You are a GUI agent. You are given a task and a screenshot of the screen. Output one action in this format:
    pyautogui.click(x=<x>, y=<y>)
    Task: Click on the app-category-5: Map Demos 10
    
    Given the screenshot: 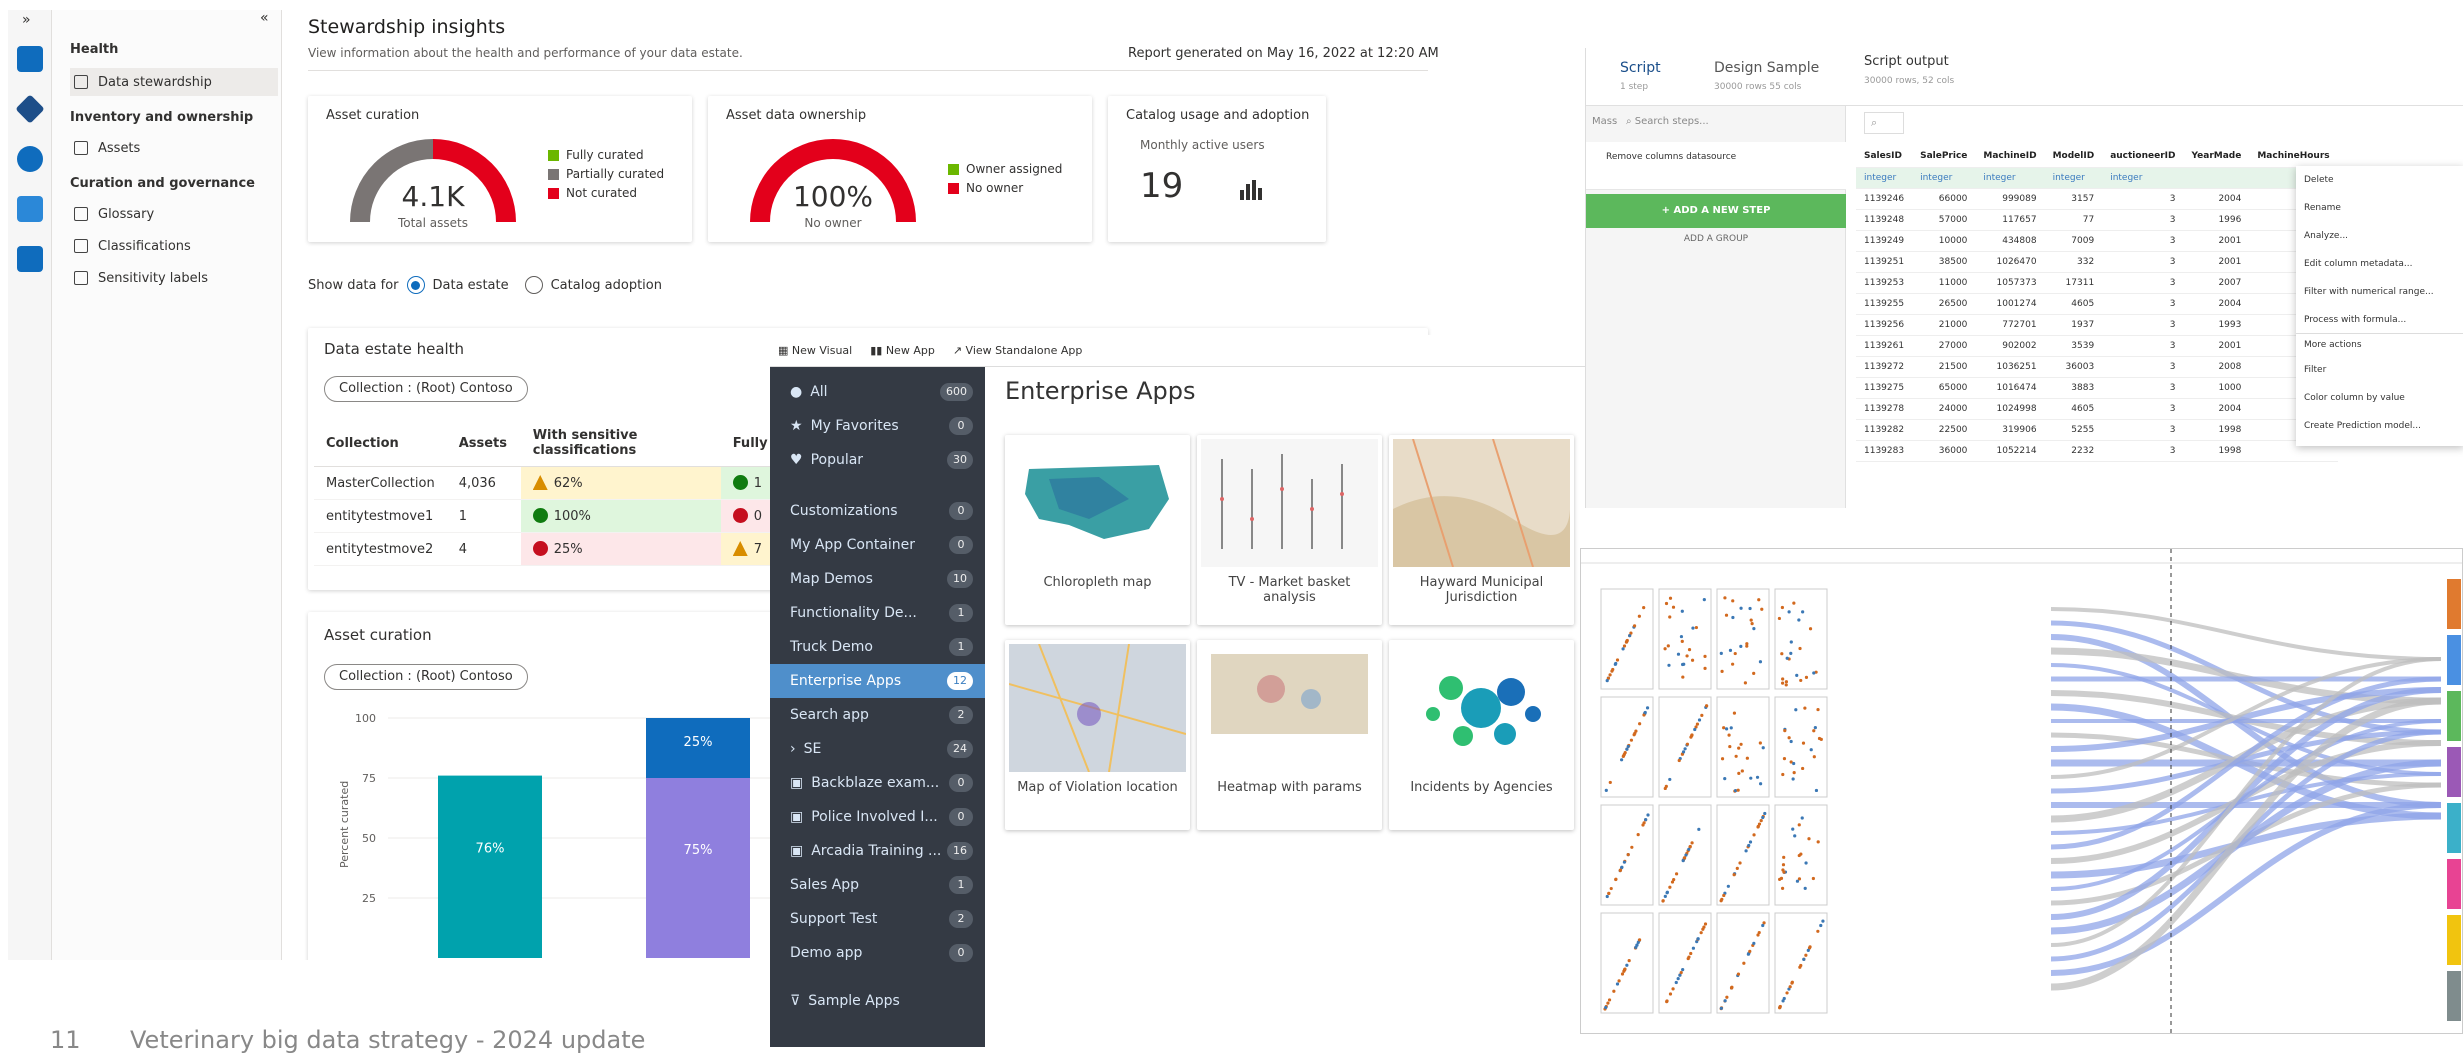 What is the action you would take?
    pyautogui.click(x=877, y=579)
    